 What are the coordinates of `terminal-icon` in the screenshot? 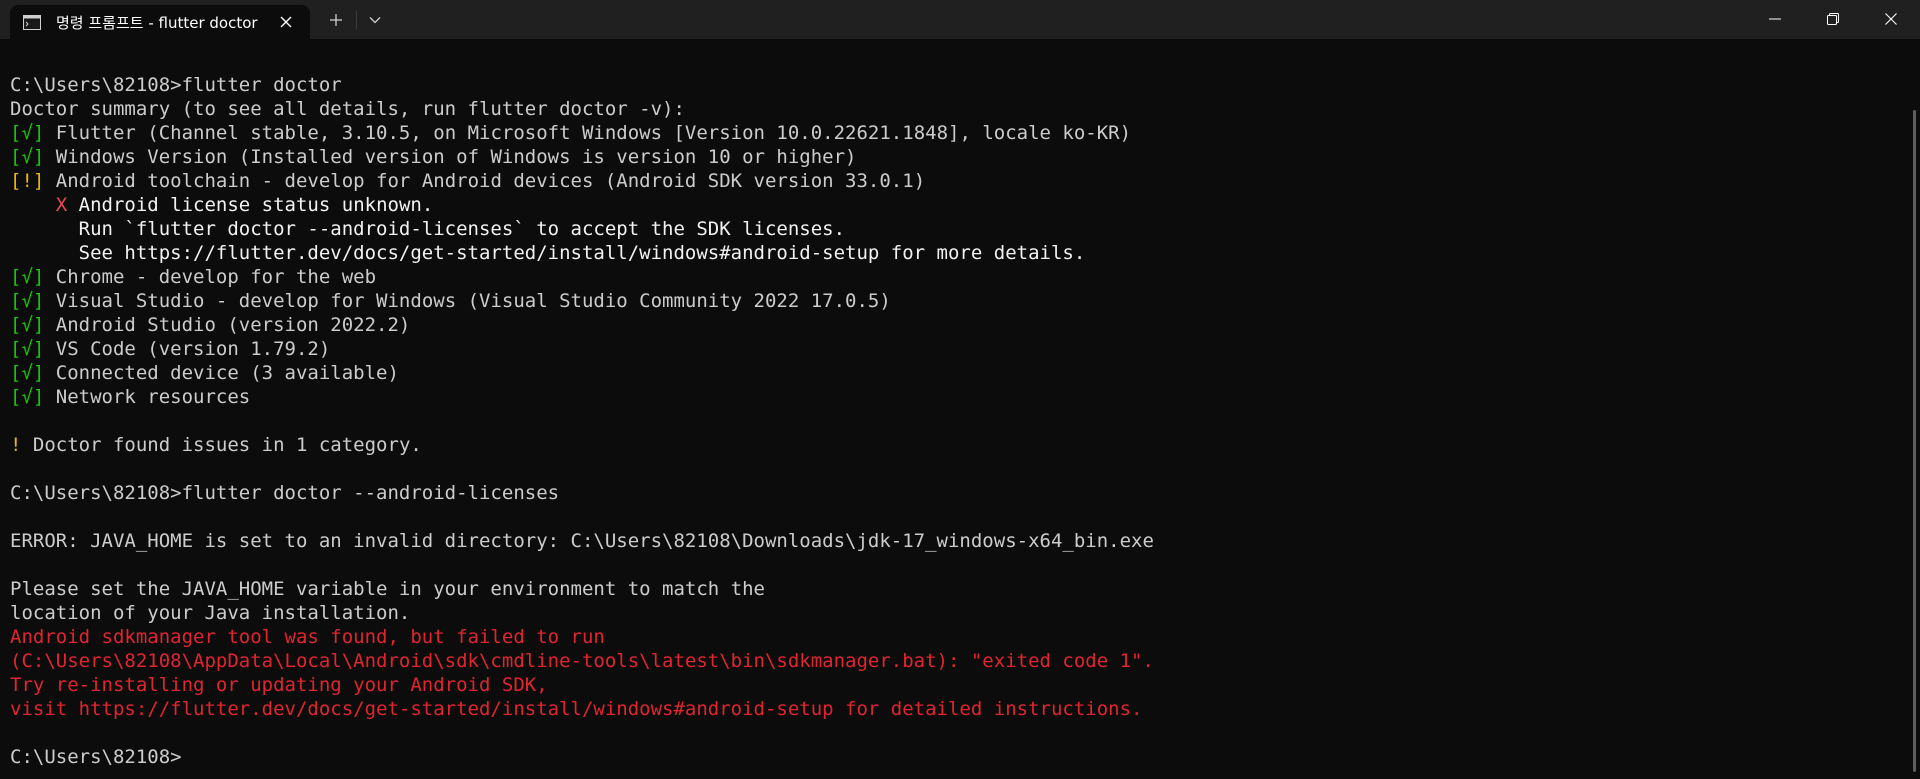 It's located at (32, 22).